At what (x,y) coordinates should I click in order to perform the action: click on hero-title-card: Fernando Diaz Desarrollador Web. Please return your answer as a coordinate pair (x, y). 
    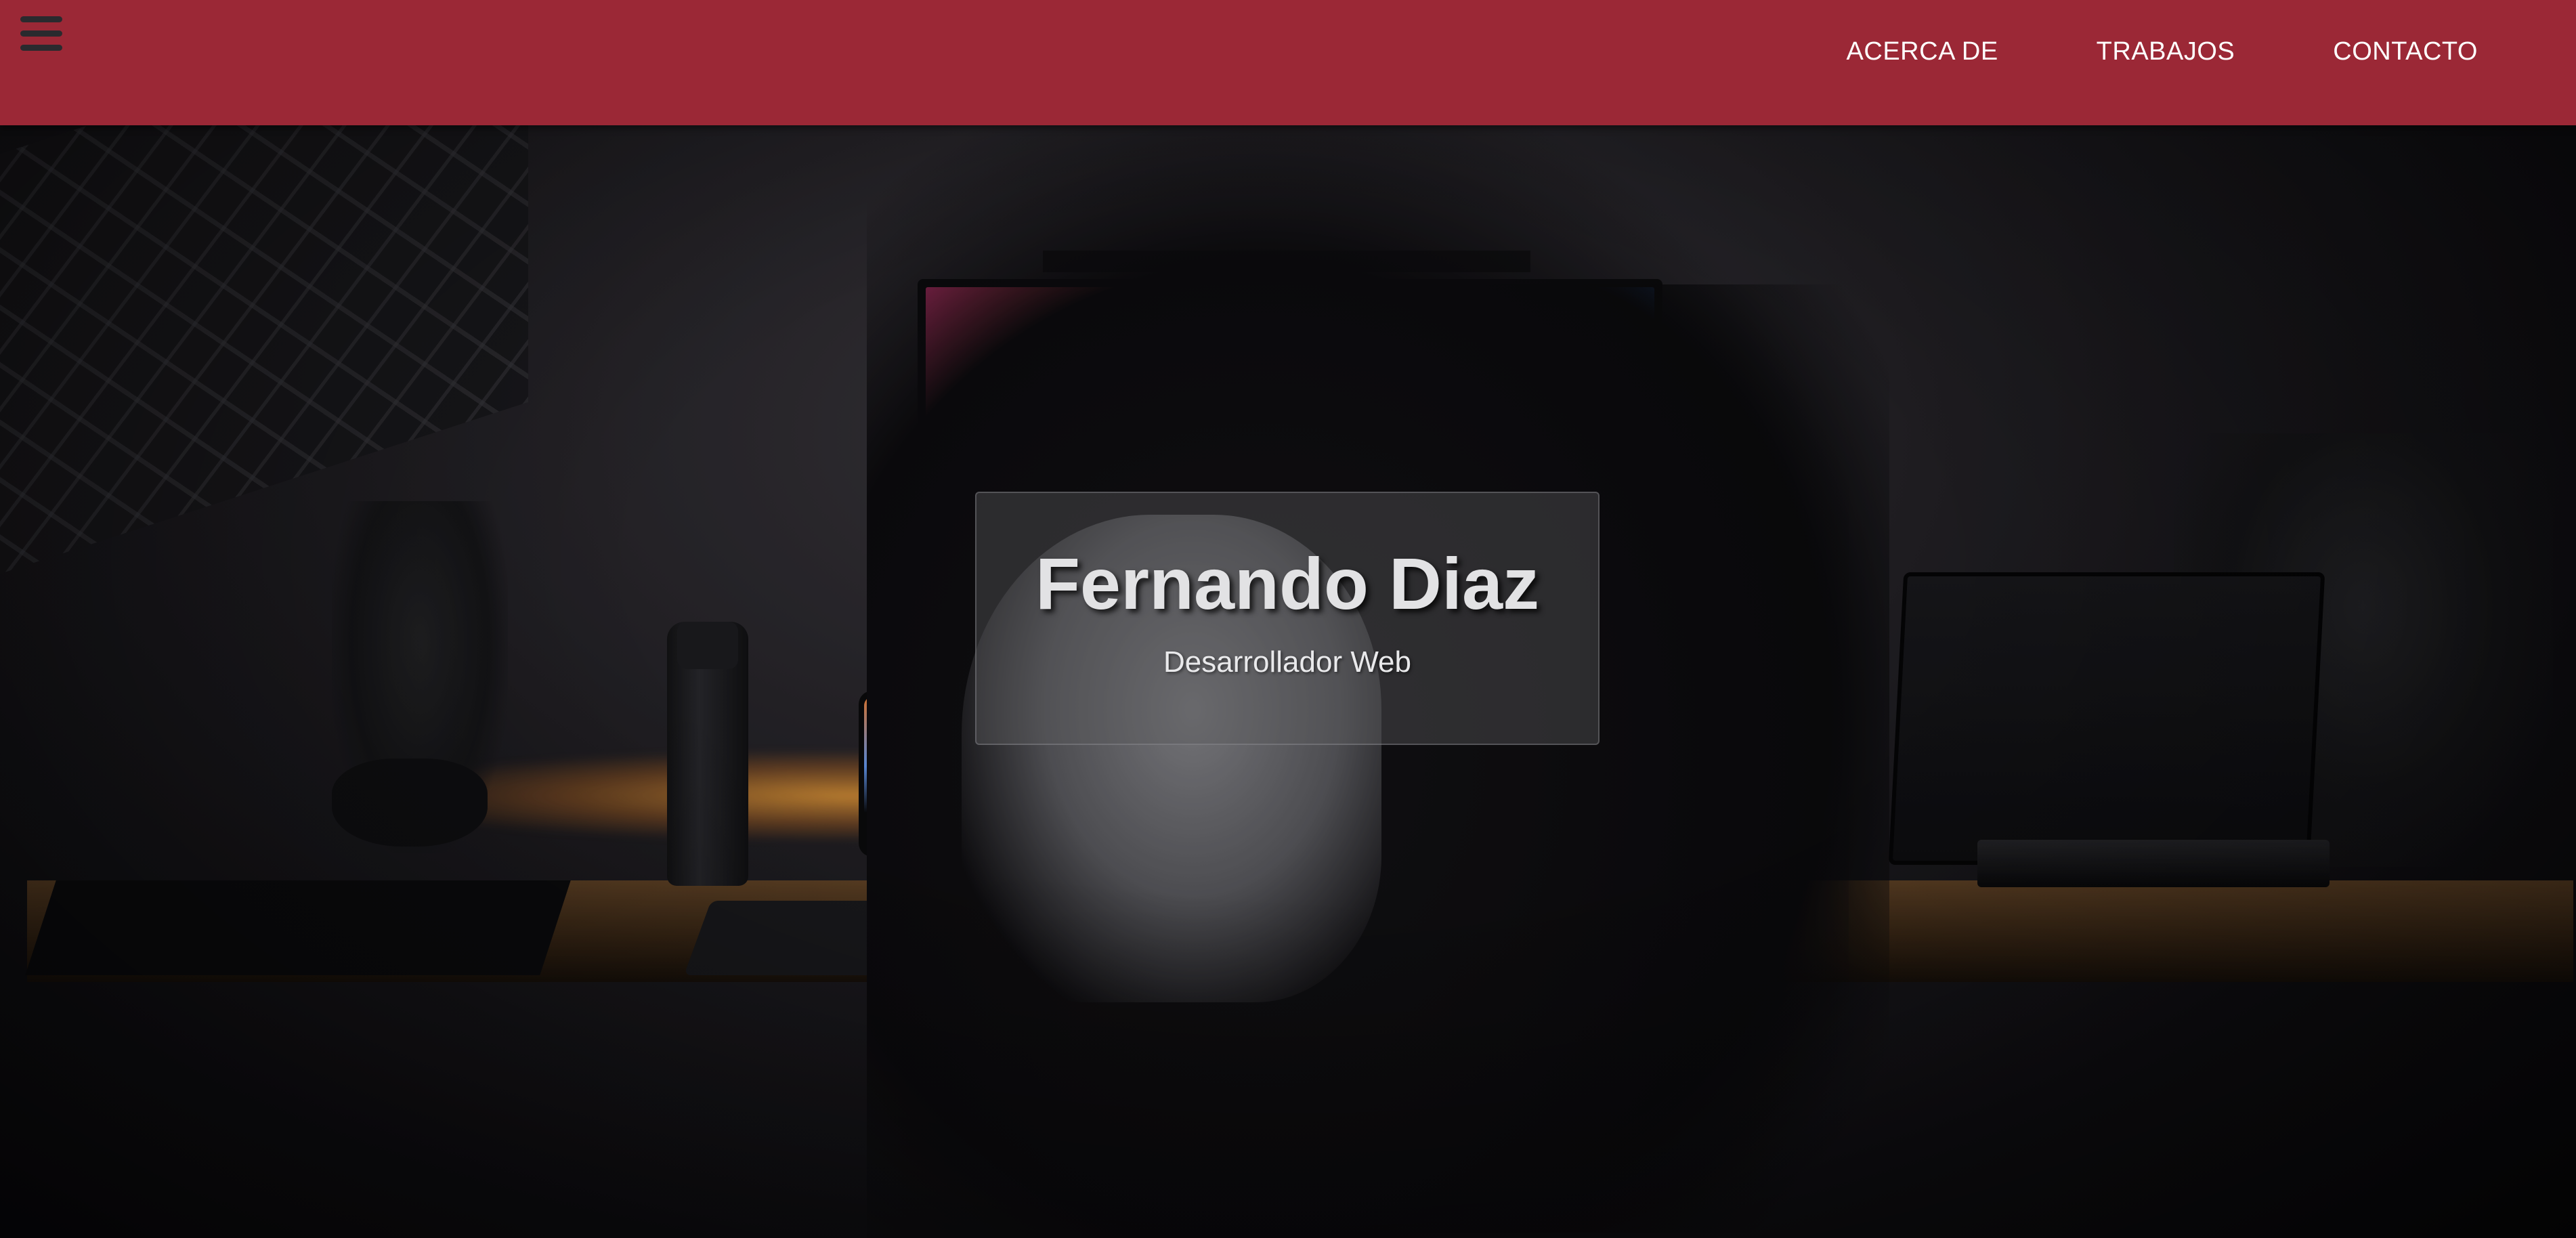
    Looking at the image, I should click on (1287, 618).